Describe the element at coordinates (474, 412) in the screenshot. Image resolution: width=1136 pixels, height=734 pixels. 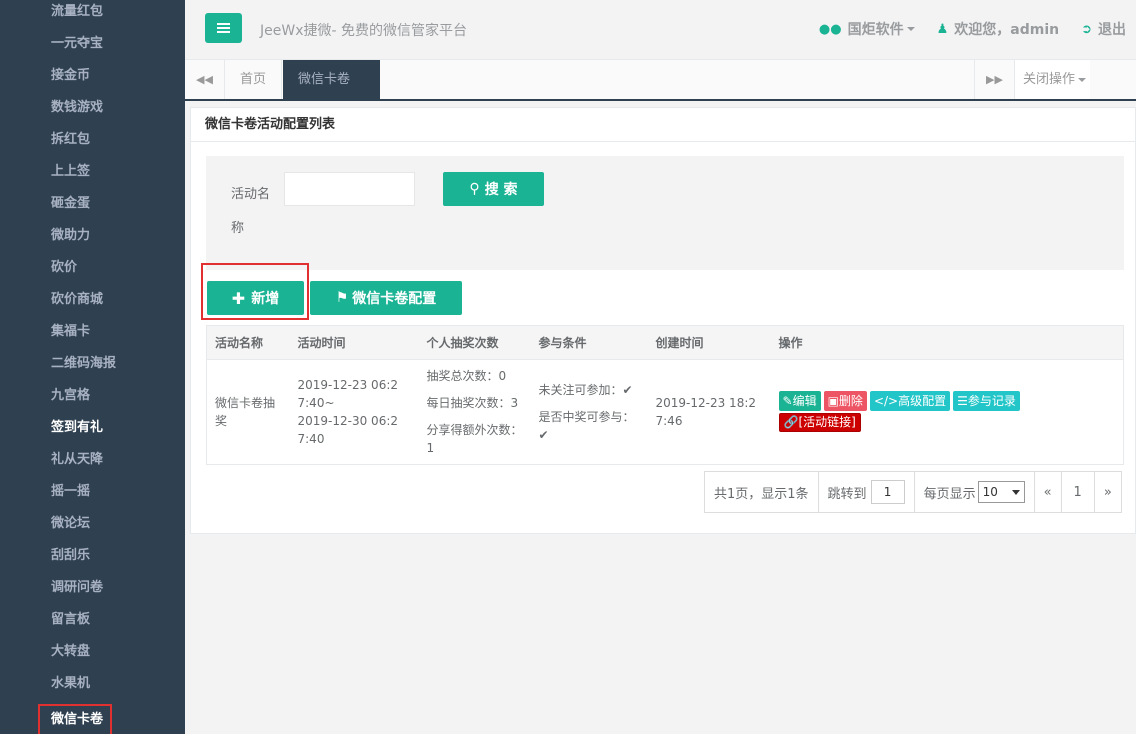
I see `cell-draws: 抽奖总次数：0 每日抽奖次数：3 分享得额外次数：1` at that location.